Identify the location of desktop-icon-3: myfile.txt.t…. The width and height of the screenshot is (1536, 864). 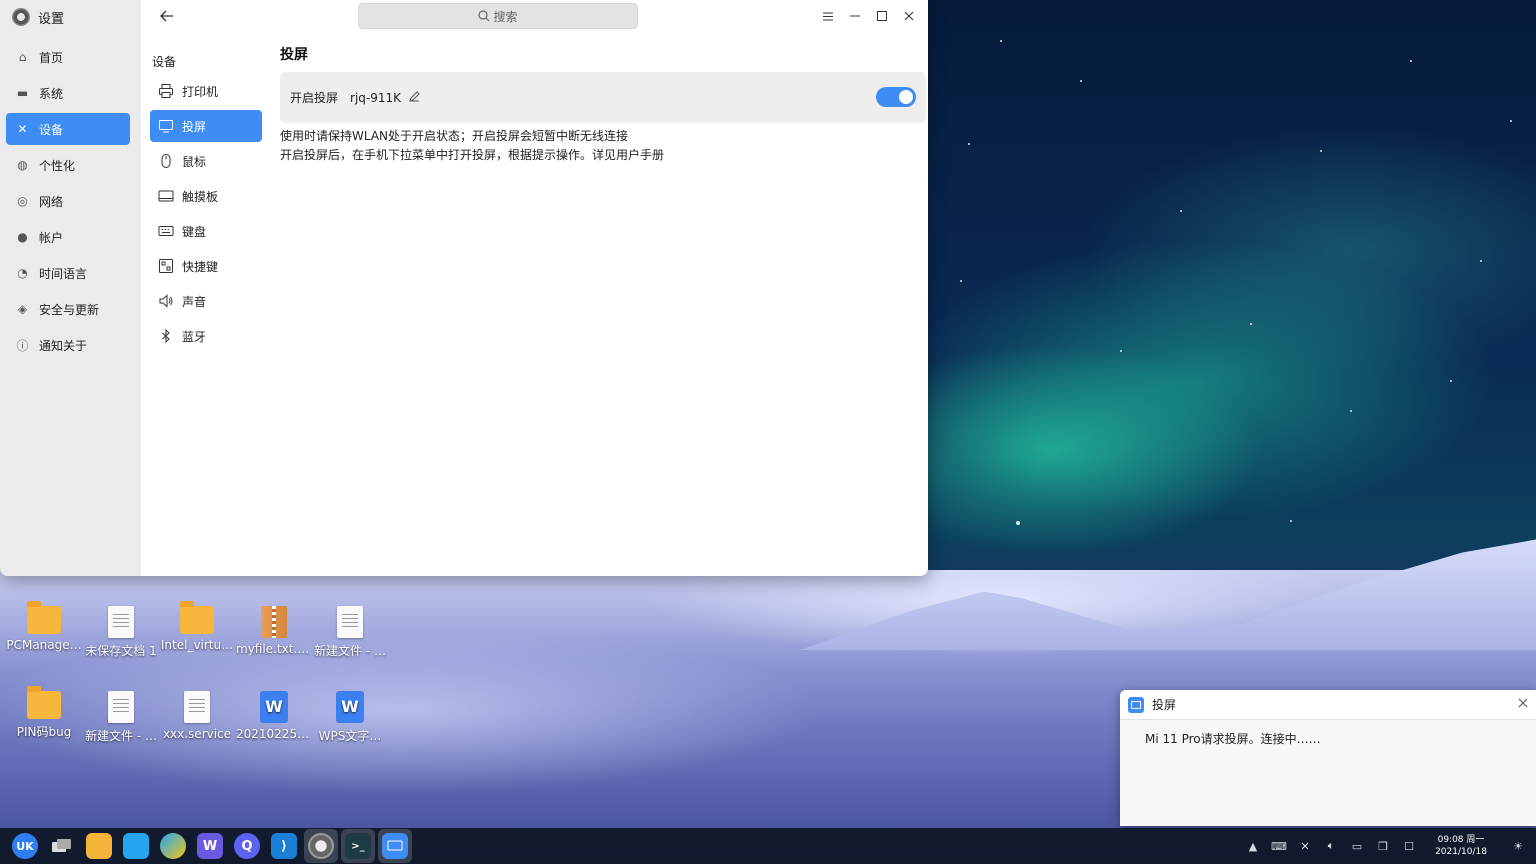
(274, 631).